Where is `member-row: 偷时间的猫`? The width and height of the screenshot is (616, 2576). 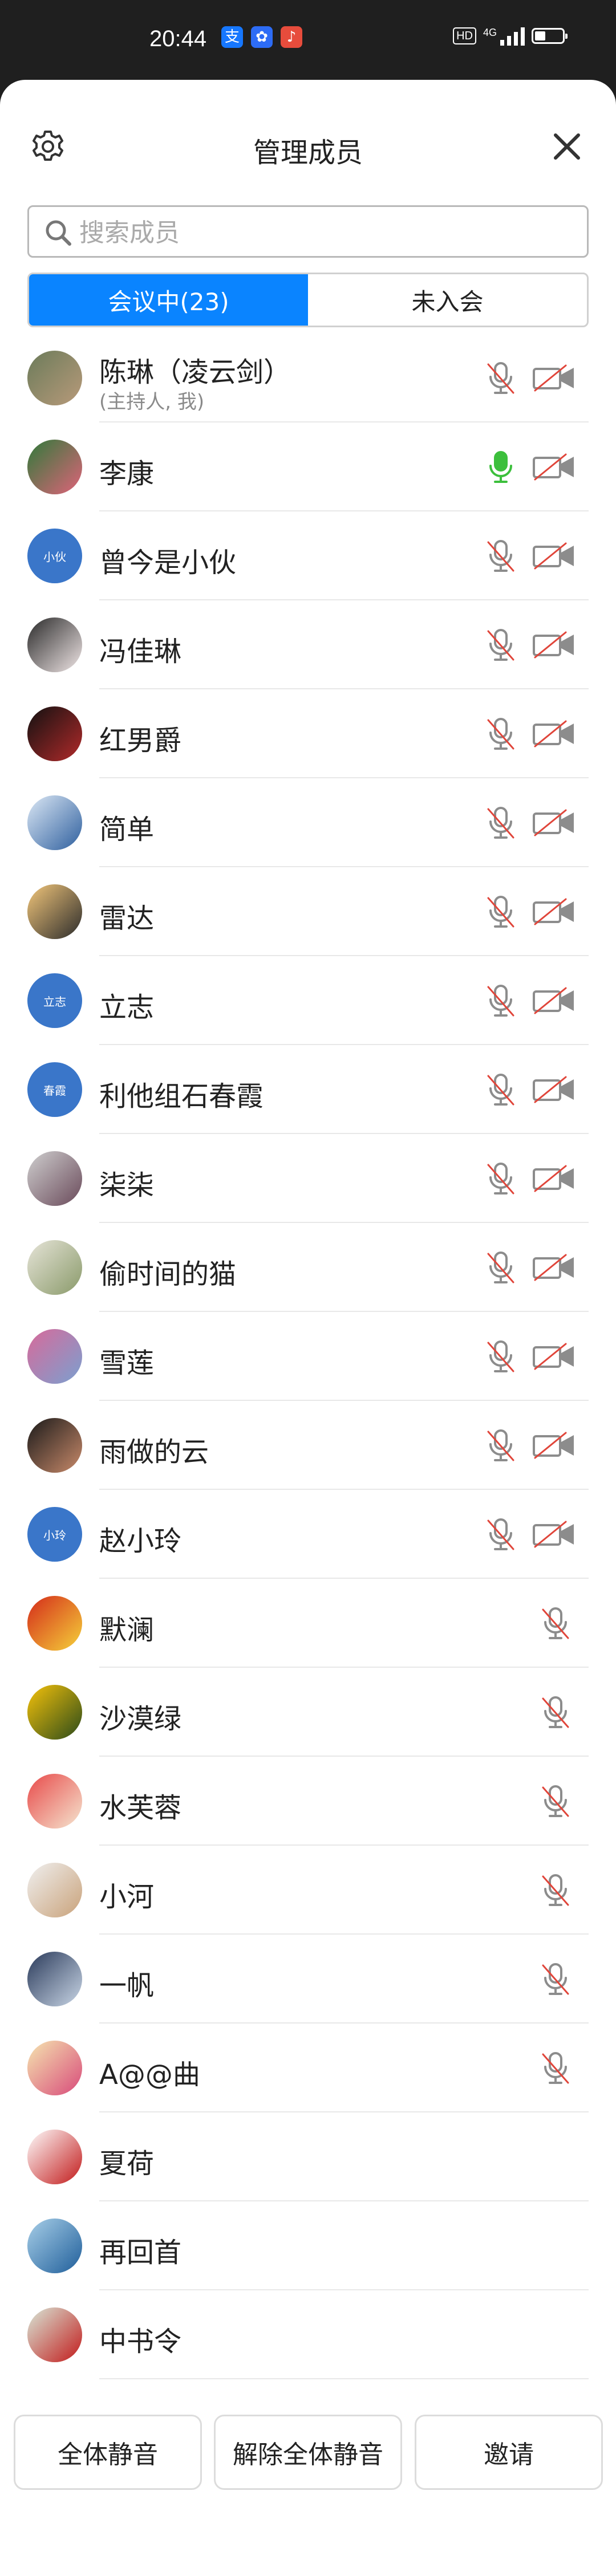 member-row: 偷时间的猫 is located at coordinates (308, 1267).